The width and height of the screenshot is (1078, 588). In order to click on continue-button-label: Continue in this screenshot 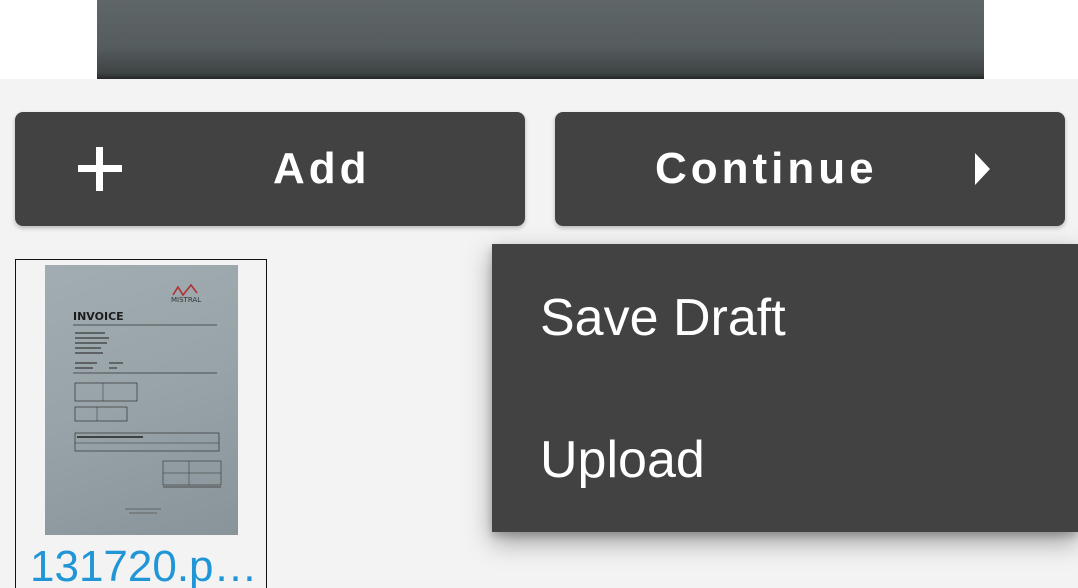, I will do `click(766, 168)`.